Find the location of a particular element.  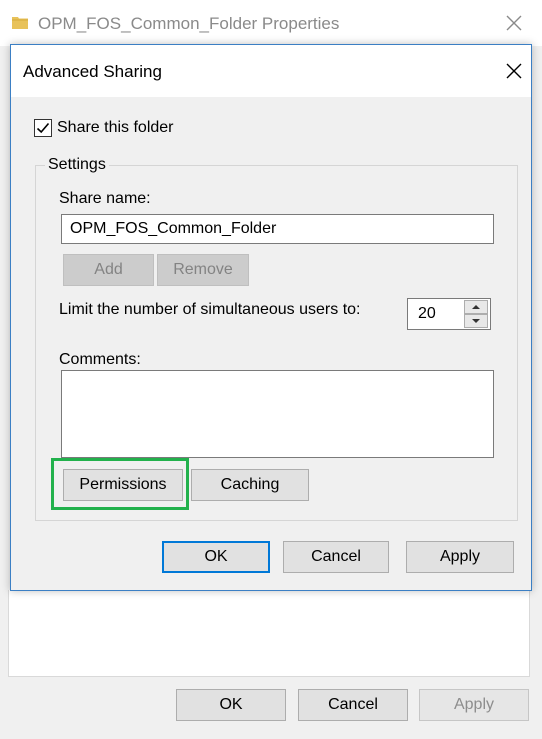

checkmark-icon is located at coordinates (43, 128).